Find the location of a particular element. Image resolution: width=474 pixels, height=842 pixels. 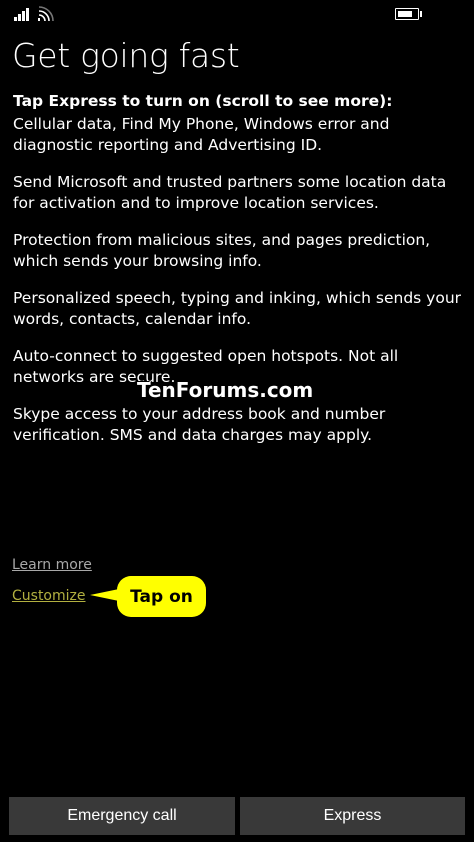

learn-more-link: Learn more is located at coordinates (52, 565).